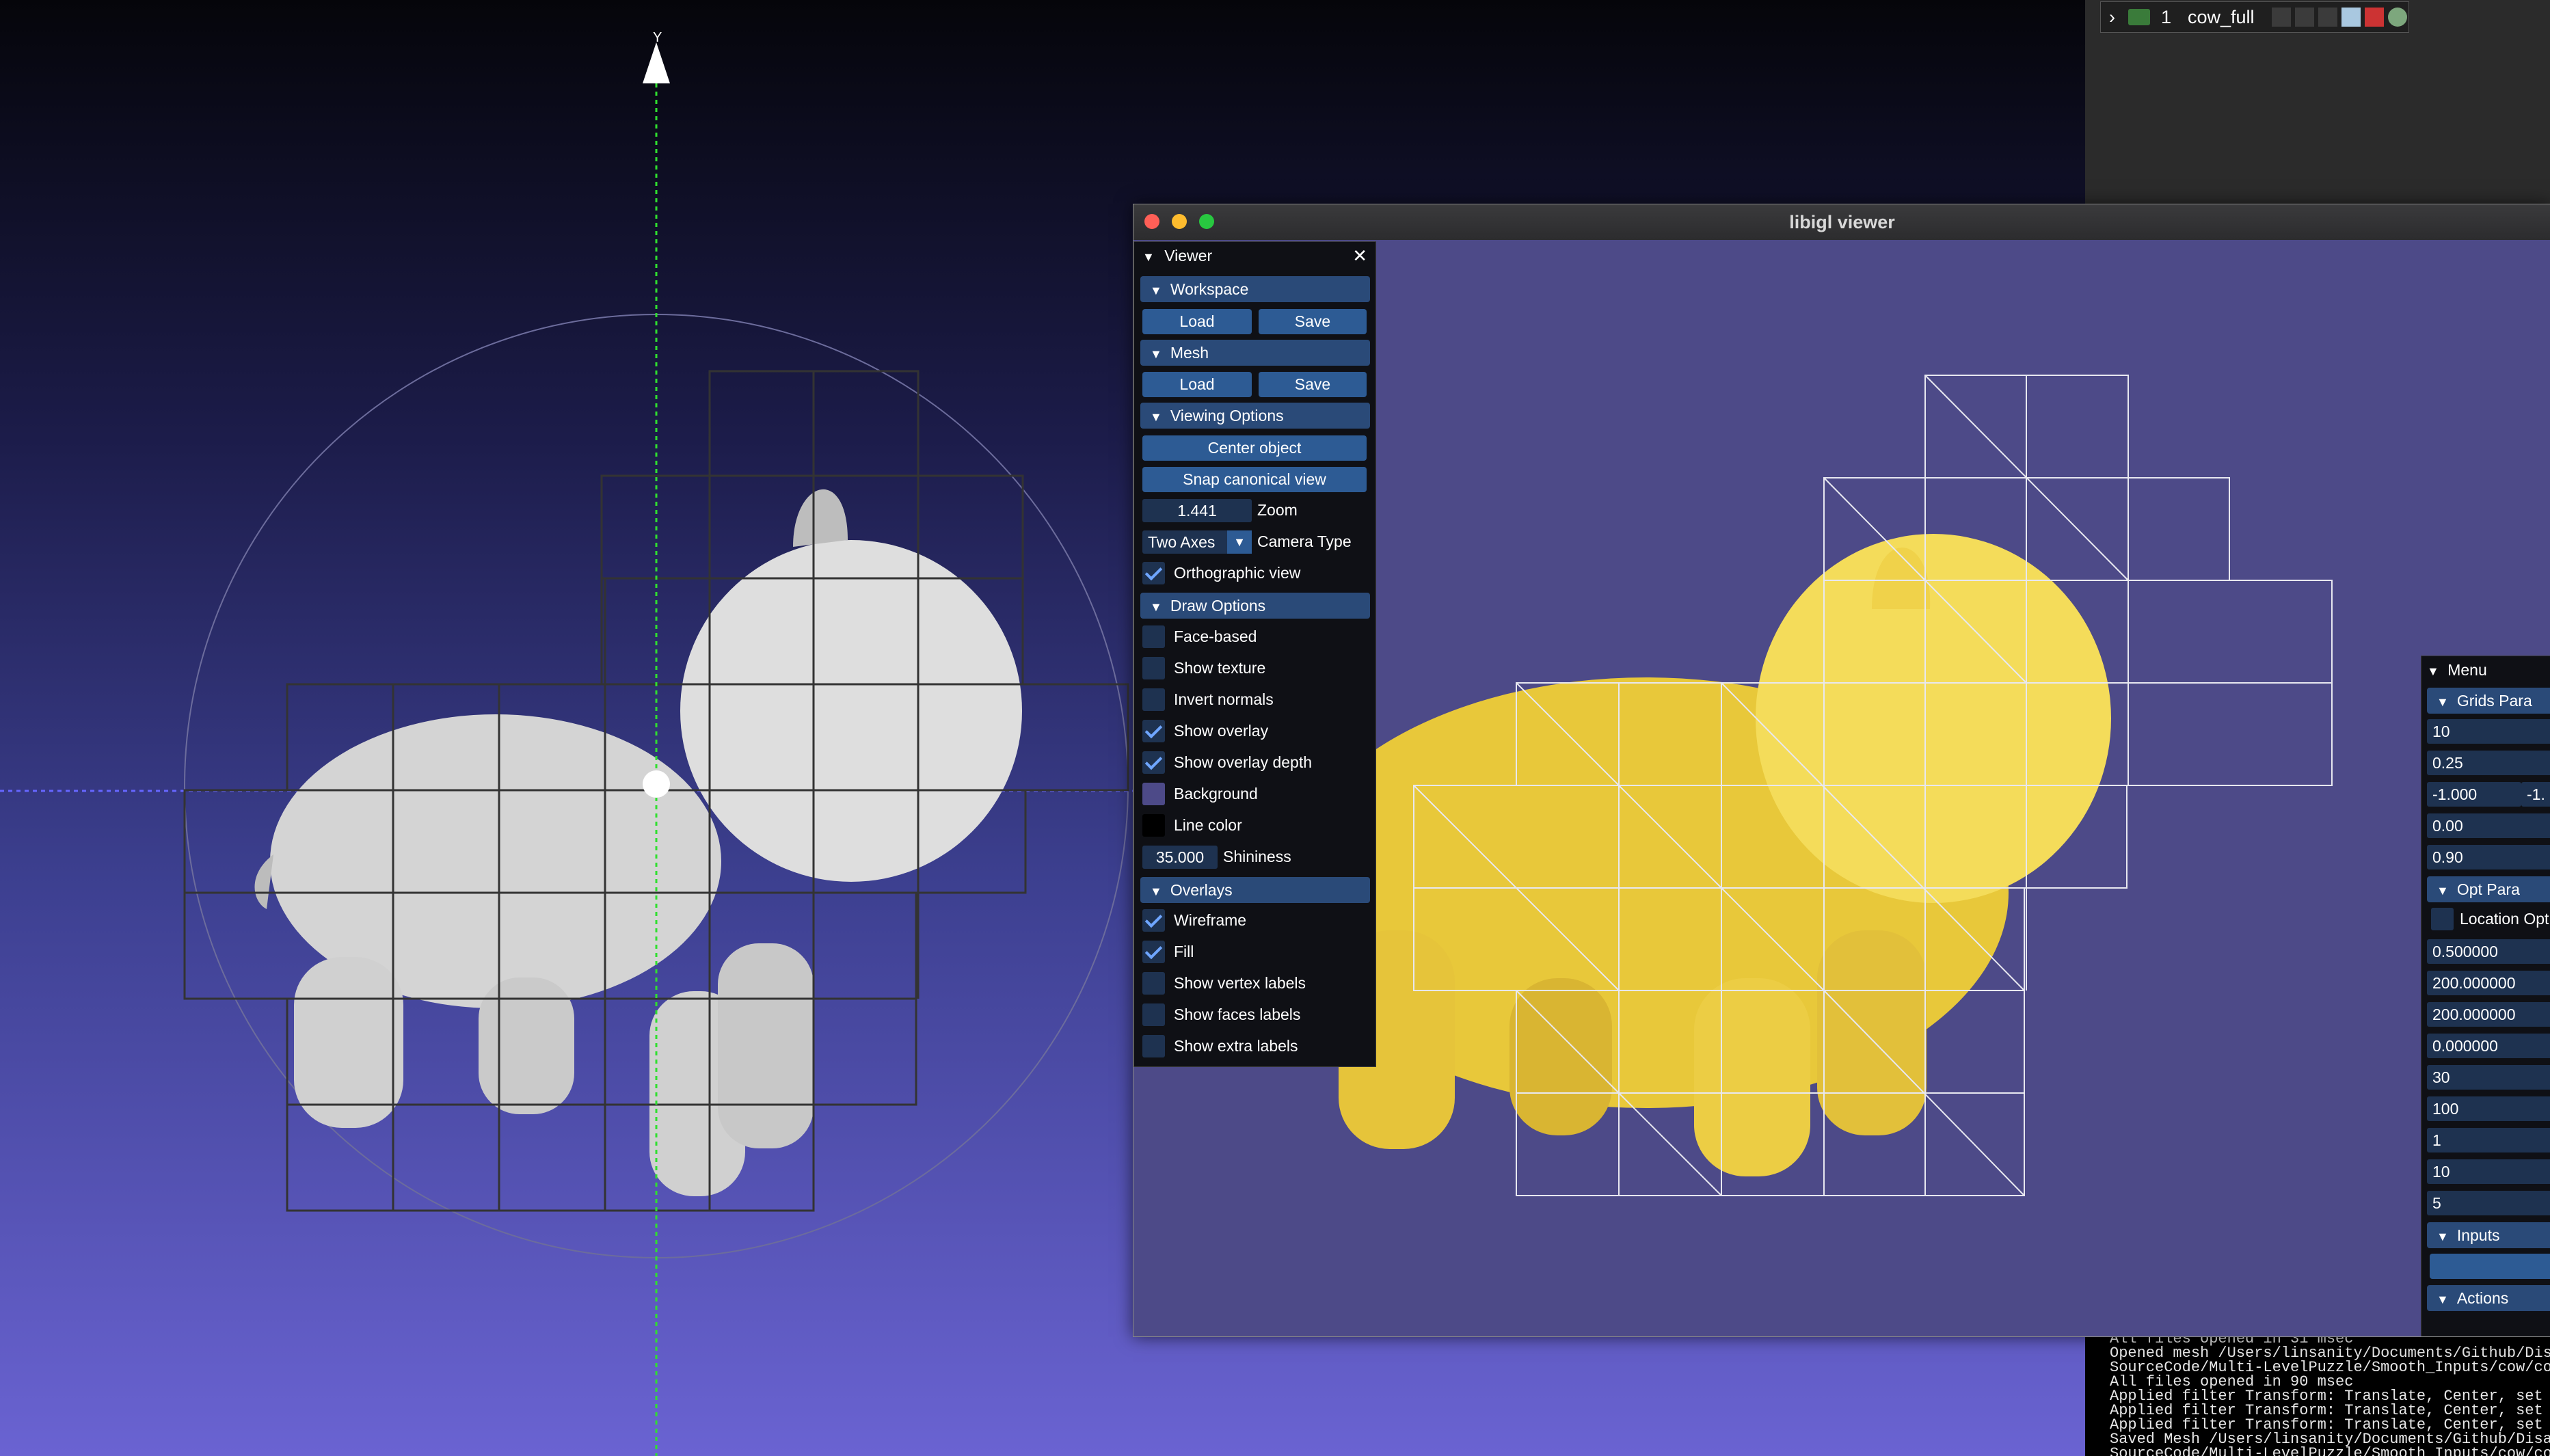 This screenshot has height=1456, width=2550. Describe the element at coordinates (1153, 952) in the screenshot. I see `fill-checkbox` at that location.